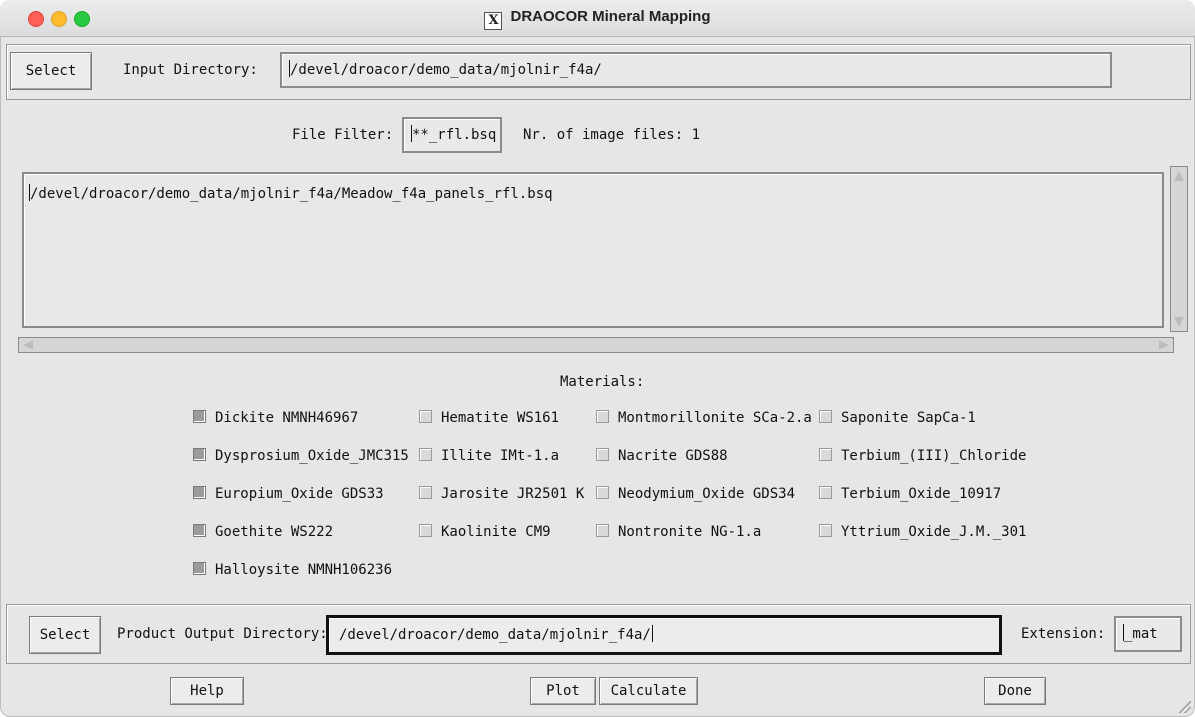 This screenshot has height=717, width=1195. I want to click on input-directory-value: /devel/droacor/demo_data/mjolnir_f4a/, so click(446, 70).